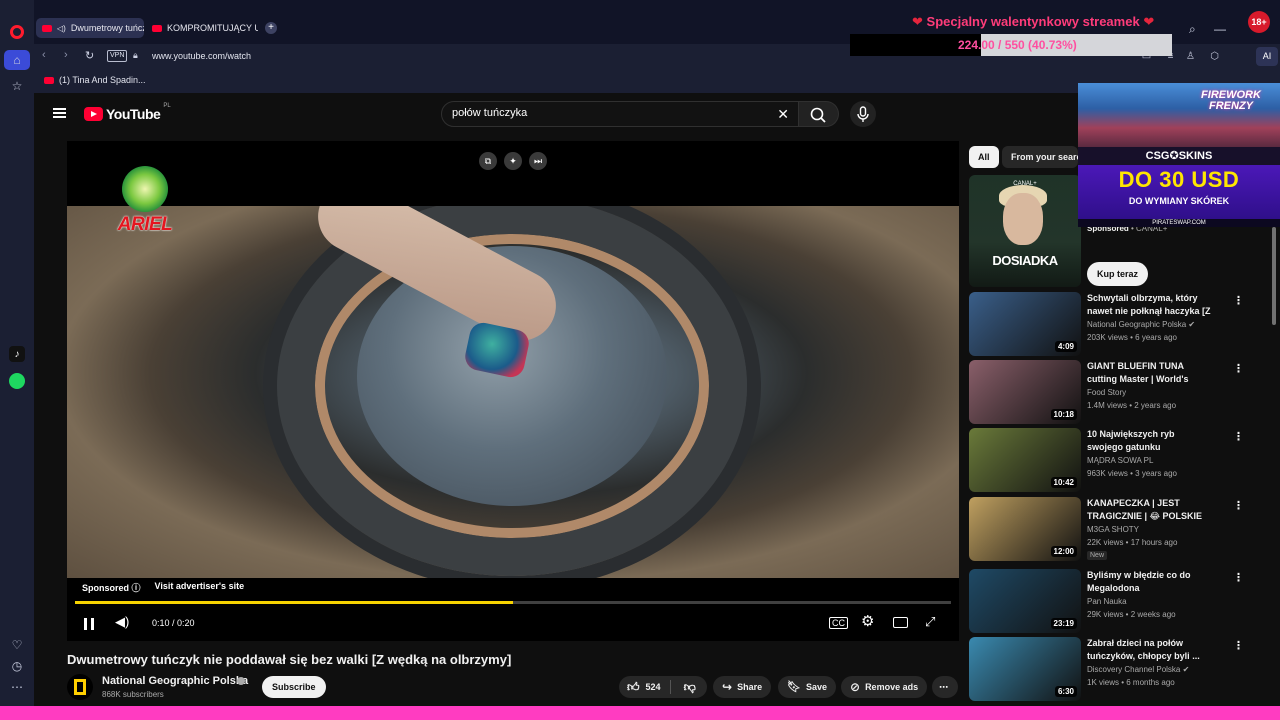  Describe the element at coordinates (1192, 29) in the screenshot. I see `search-icon: ⌕` at that location.